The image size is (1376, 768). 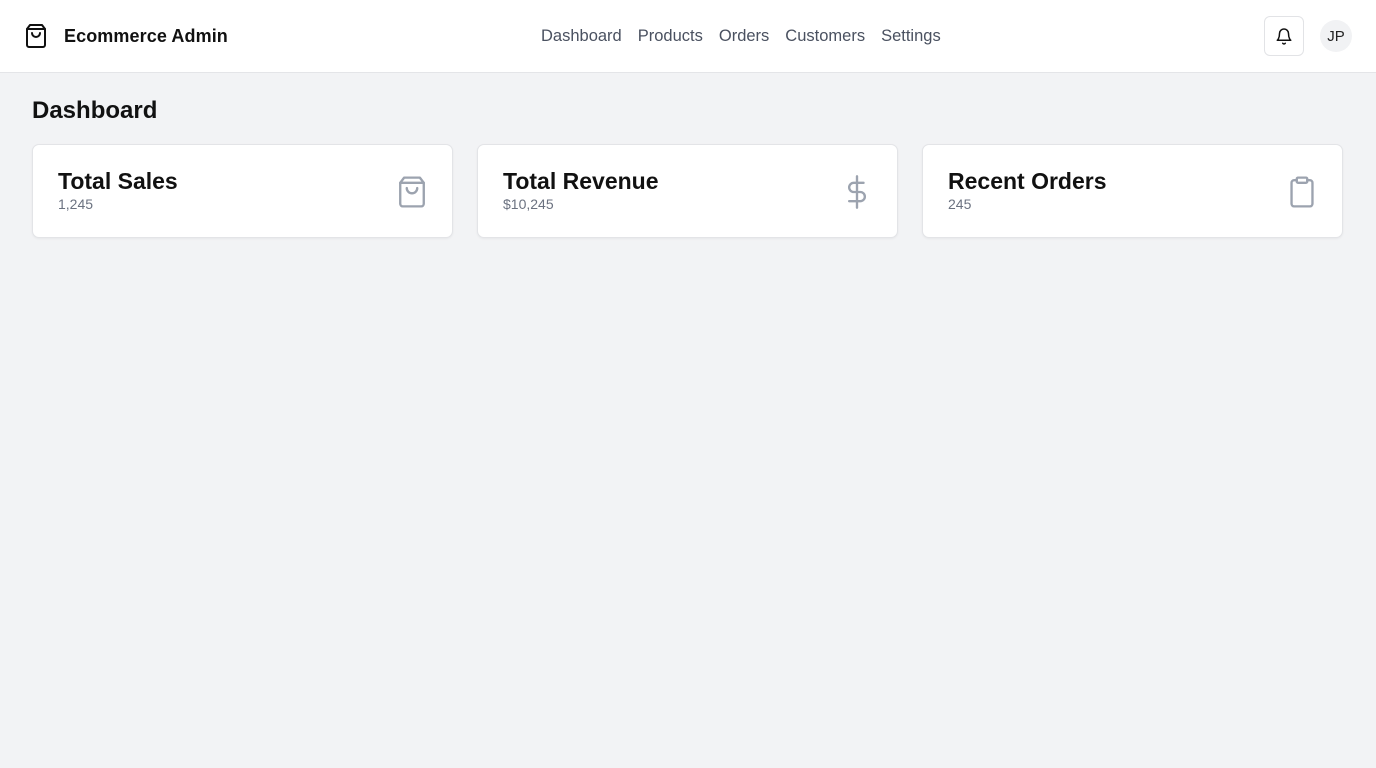 What do you see at coordinates (1027, 181) in the screenshot?
I see `card-title: Recent Orders` at bounding box center [1027, 181].